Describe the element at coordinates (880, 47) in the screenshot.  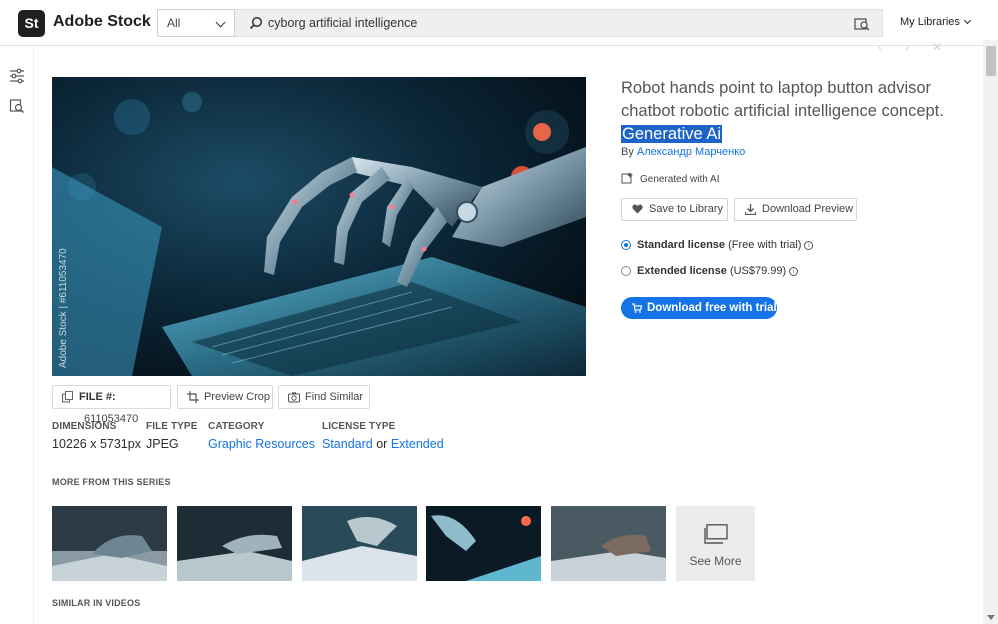
I see `previous-arrow-icon: ‹` at that location.